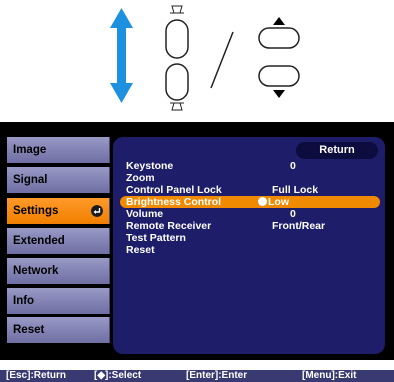  What do you see at coordinates (169, 226) in the screenshot?
I see `item-label: Remote Receiver` at bounding box center [169, 226].